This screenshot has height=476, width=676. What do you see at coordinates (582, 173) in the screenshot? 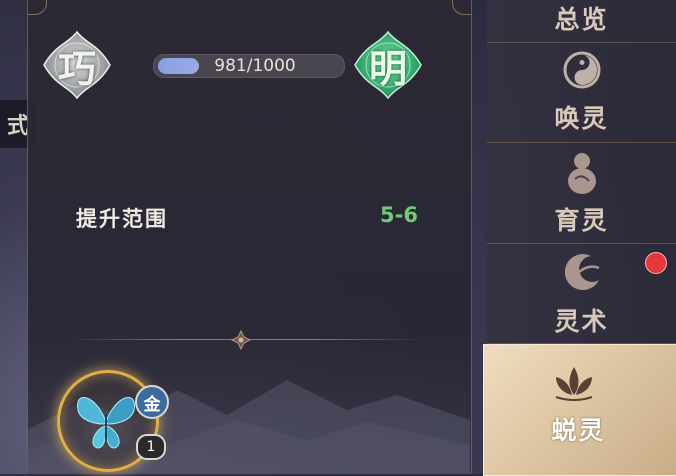
I see `gourd-icon` at bounding box center [582, 173].